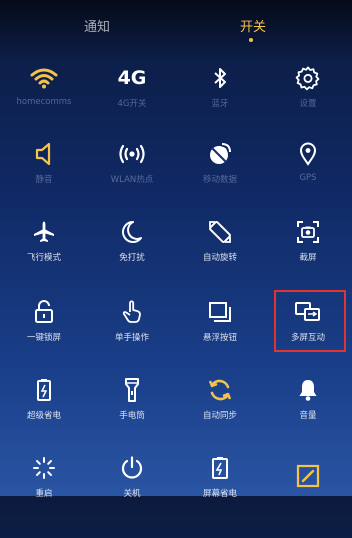 The width and height of the screenshot is (352, 538). I want to click on tile-label: 屏幕省电, so click(219, 494).